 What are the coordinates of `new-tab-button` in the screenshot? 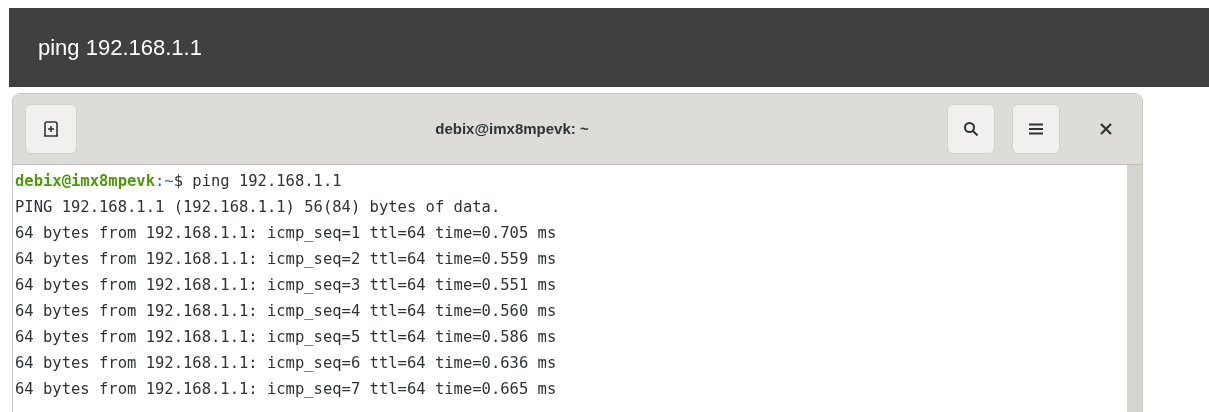 It's located at (51, 129).